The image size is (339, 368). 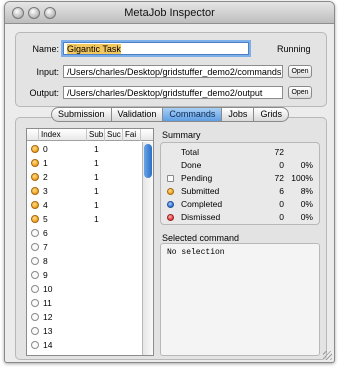 I want to click on table-row: 21, so click(x=84, y=177).